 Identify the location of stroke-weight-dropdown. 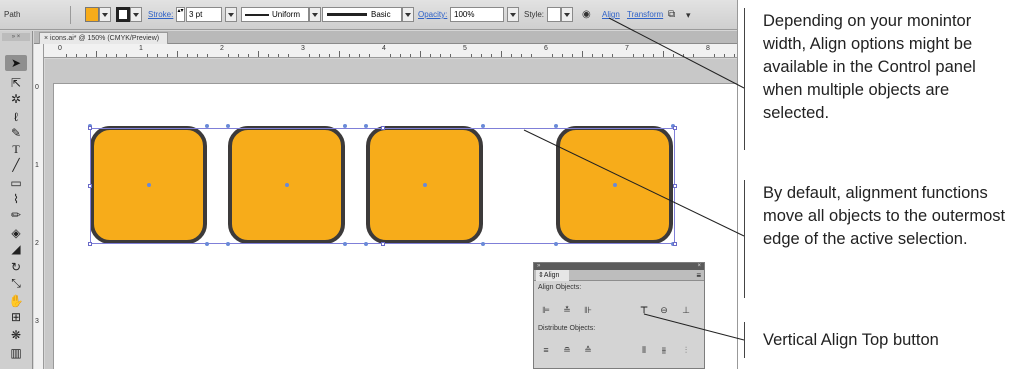
(231, 14).